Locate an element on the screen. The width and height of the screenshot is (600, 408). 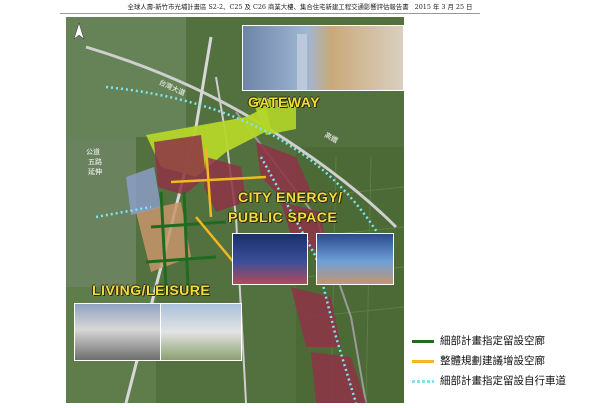
legend-label-suggested-space: 整體規劃建議增設空廊 is located at coordinates (492, 361).